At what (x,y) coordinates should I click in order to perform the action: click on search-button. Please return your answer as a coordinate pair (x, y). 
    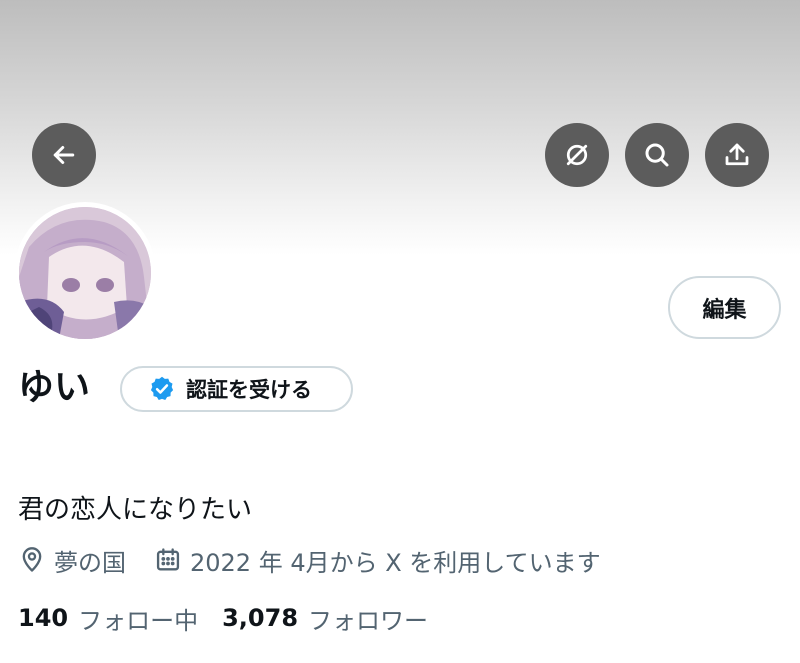
    Looking at the image, I should click on (657, 155).